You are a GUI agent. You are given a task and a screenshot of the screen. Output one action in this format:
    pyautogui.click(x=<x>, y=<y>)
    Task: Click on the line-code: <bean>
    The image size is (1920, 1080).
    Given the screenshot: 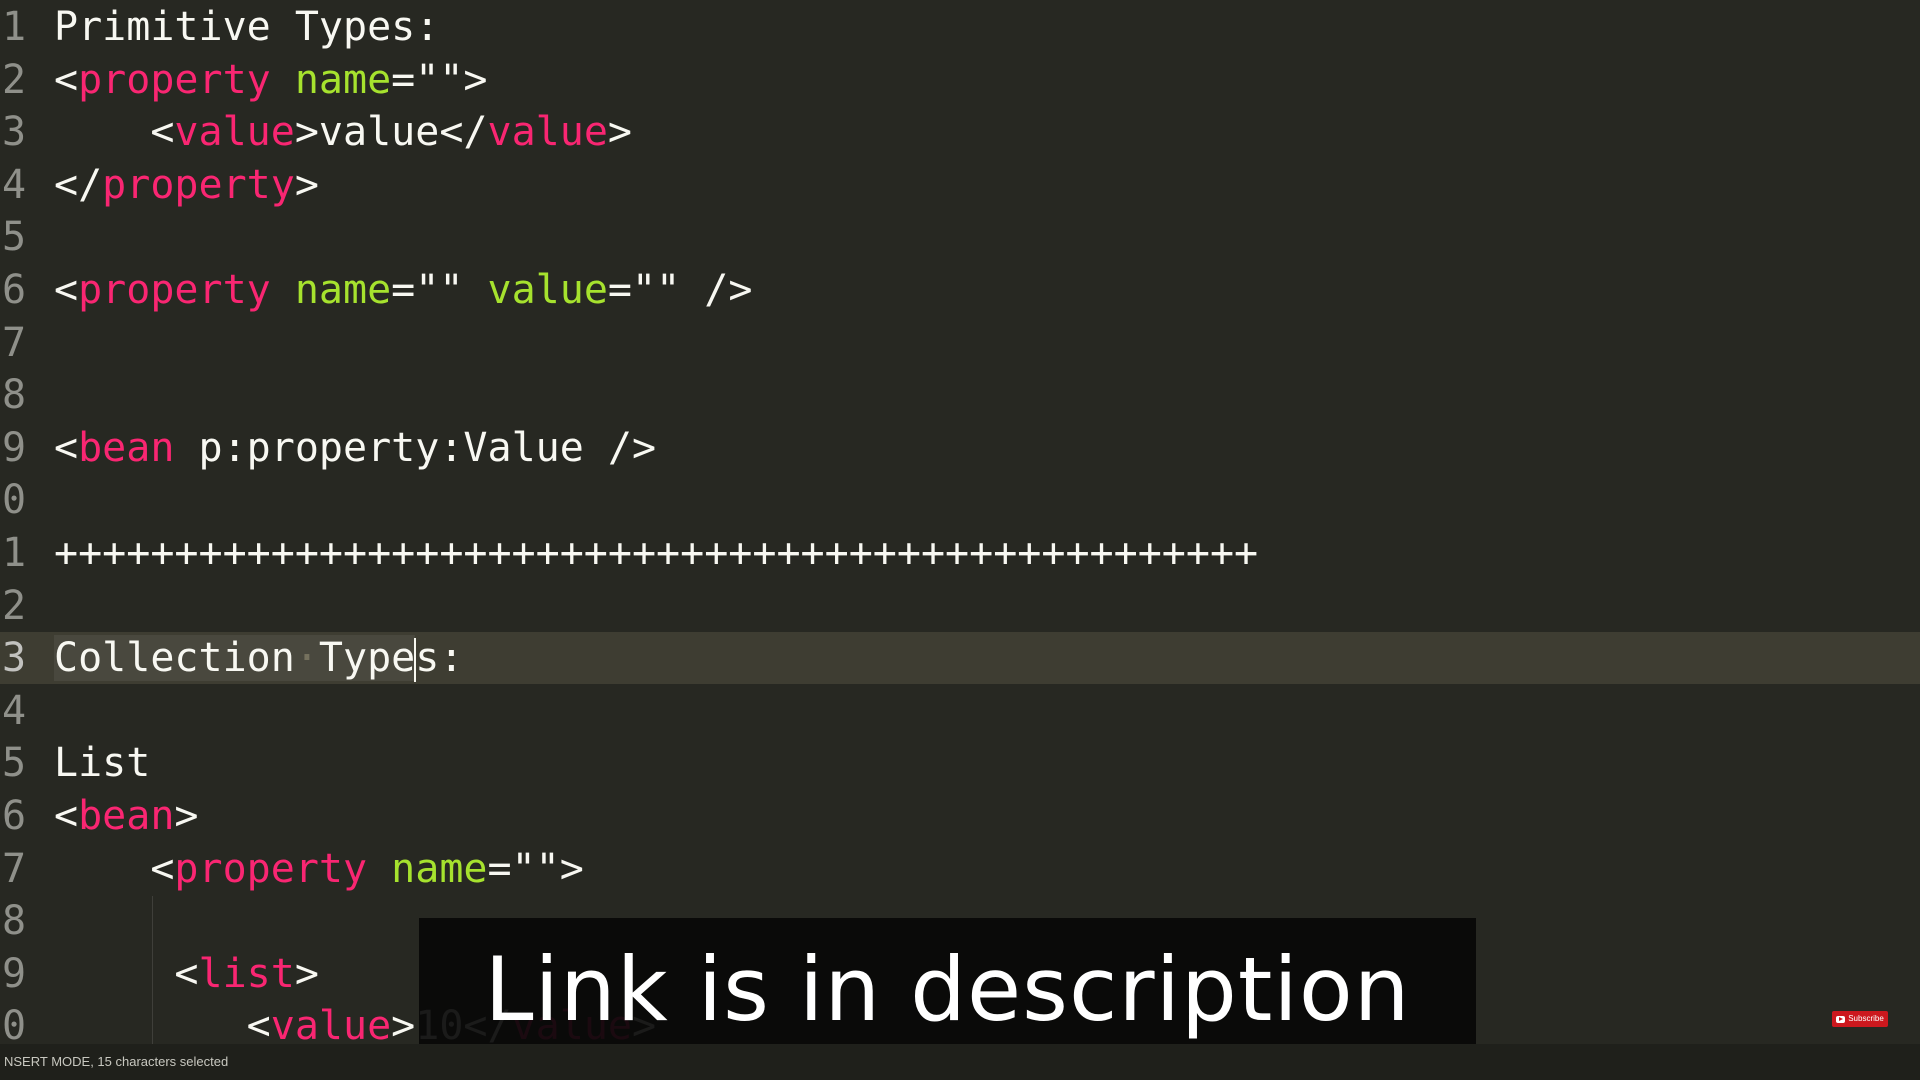 What is the action you would take?
    pyautogui.click(x=126, y=816)
    